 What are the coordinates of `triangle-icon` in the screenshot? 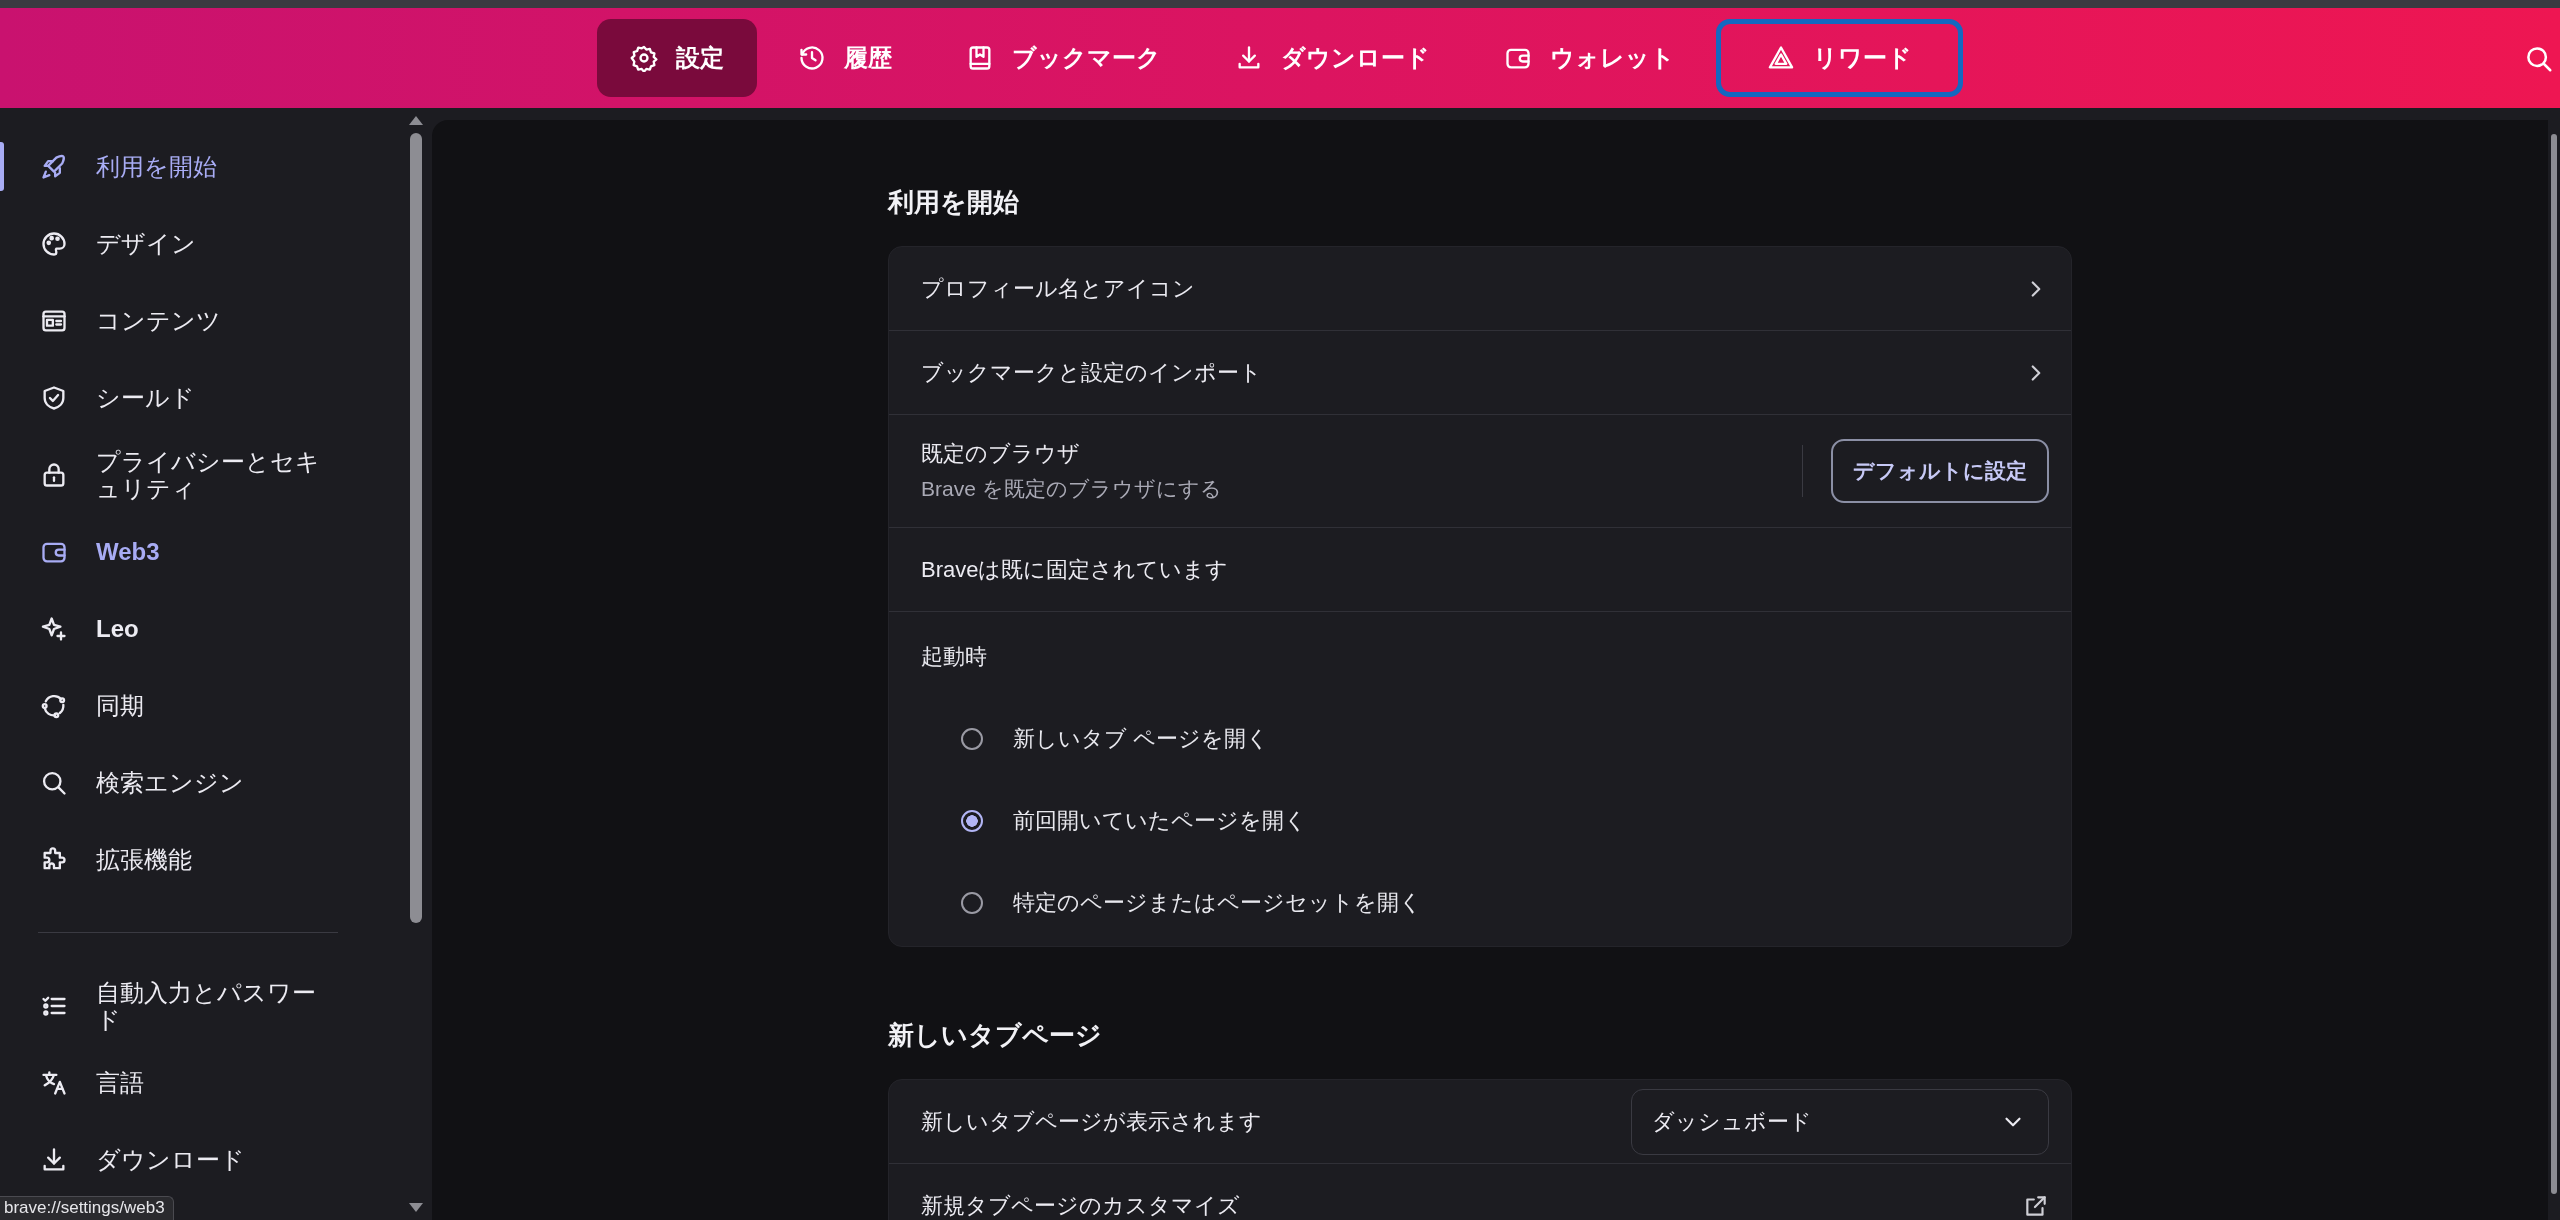 It's located at (1781, 58).